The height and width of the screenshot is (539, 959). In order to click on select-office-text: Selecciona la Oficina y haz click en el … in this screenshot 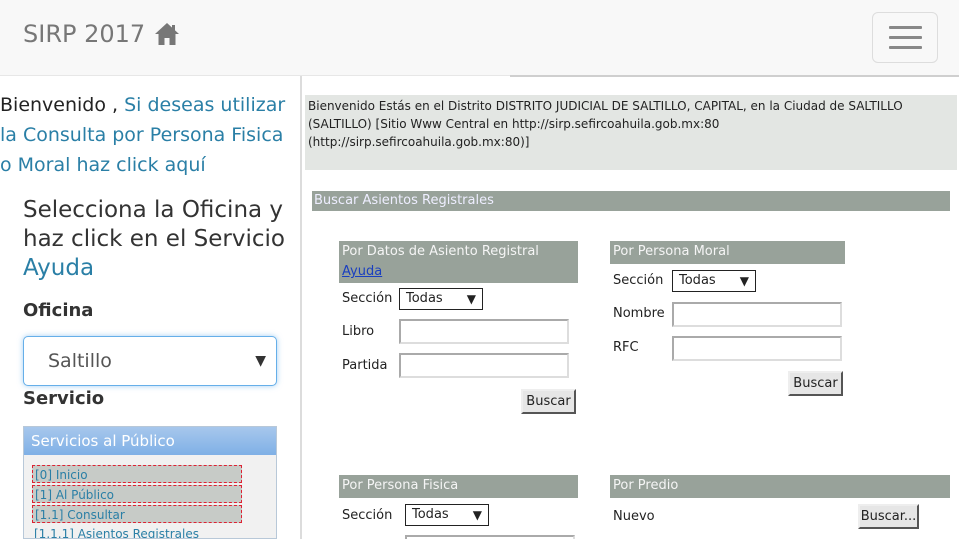, I will do `click(154, 224)`.